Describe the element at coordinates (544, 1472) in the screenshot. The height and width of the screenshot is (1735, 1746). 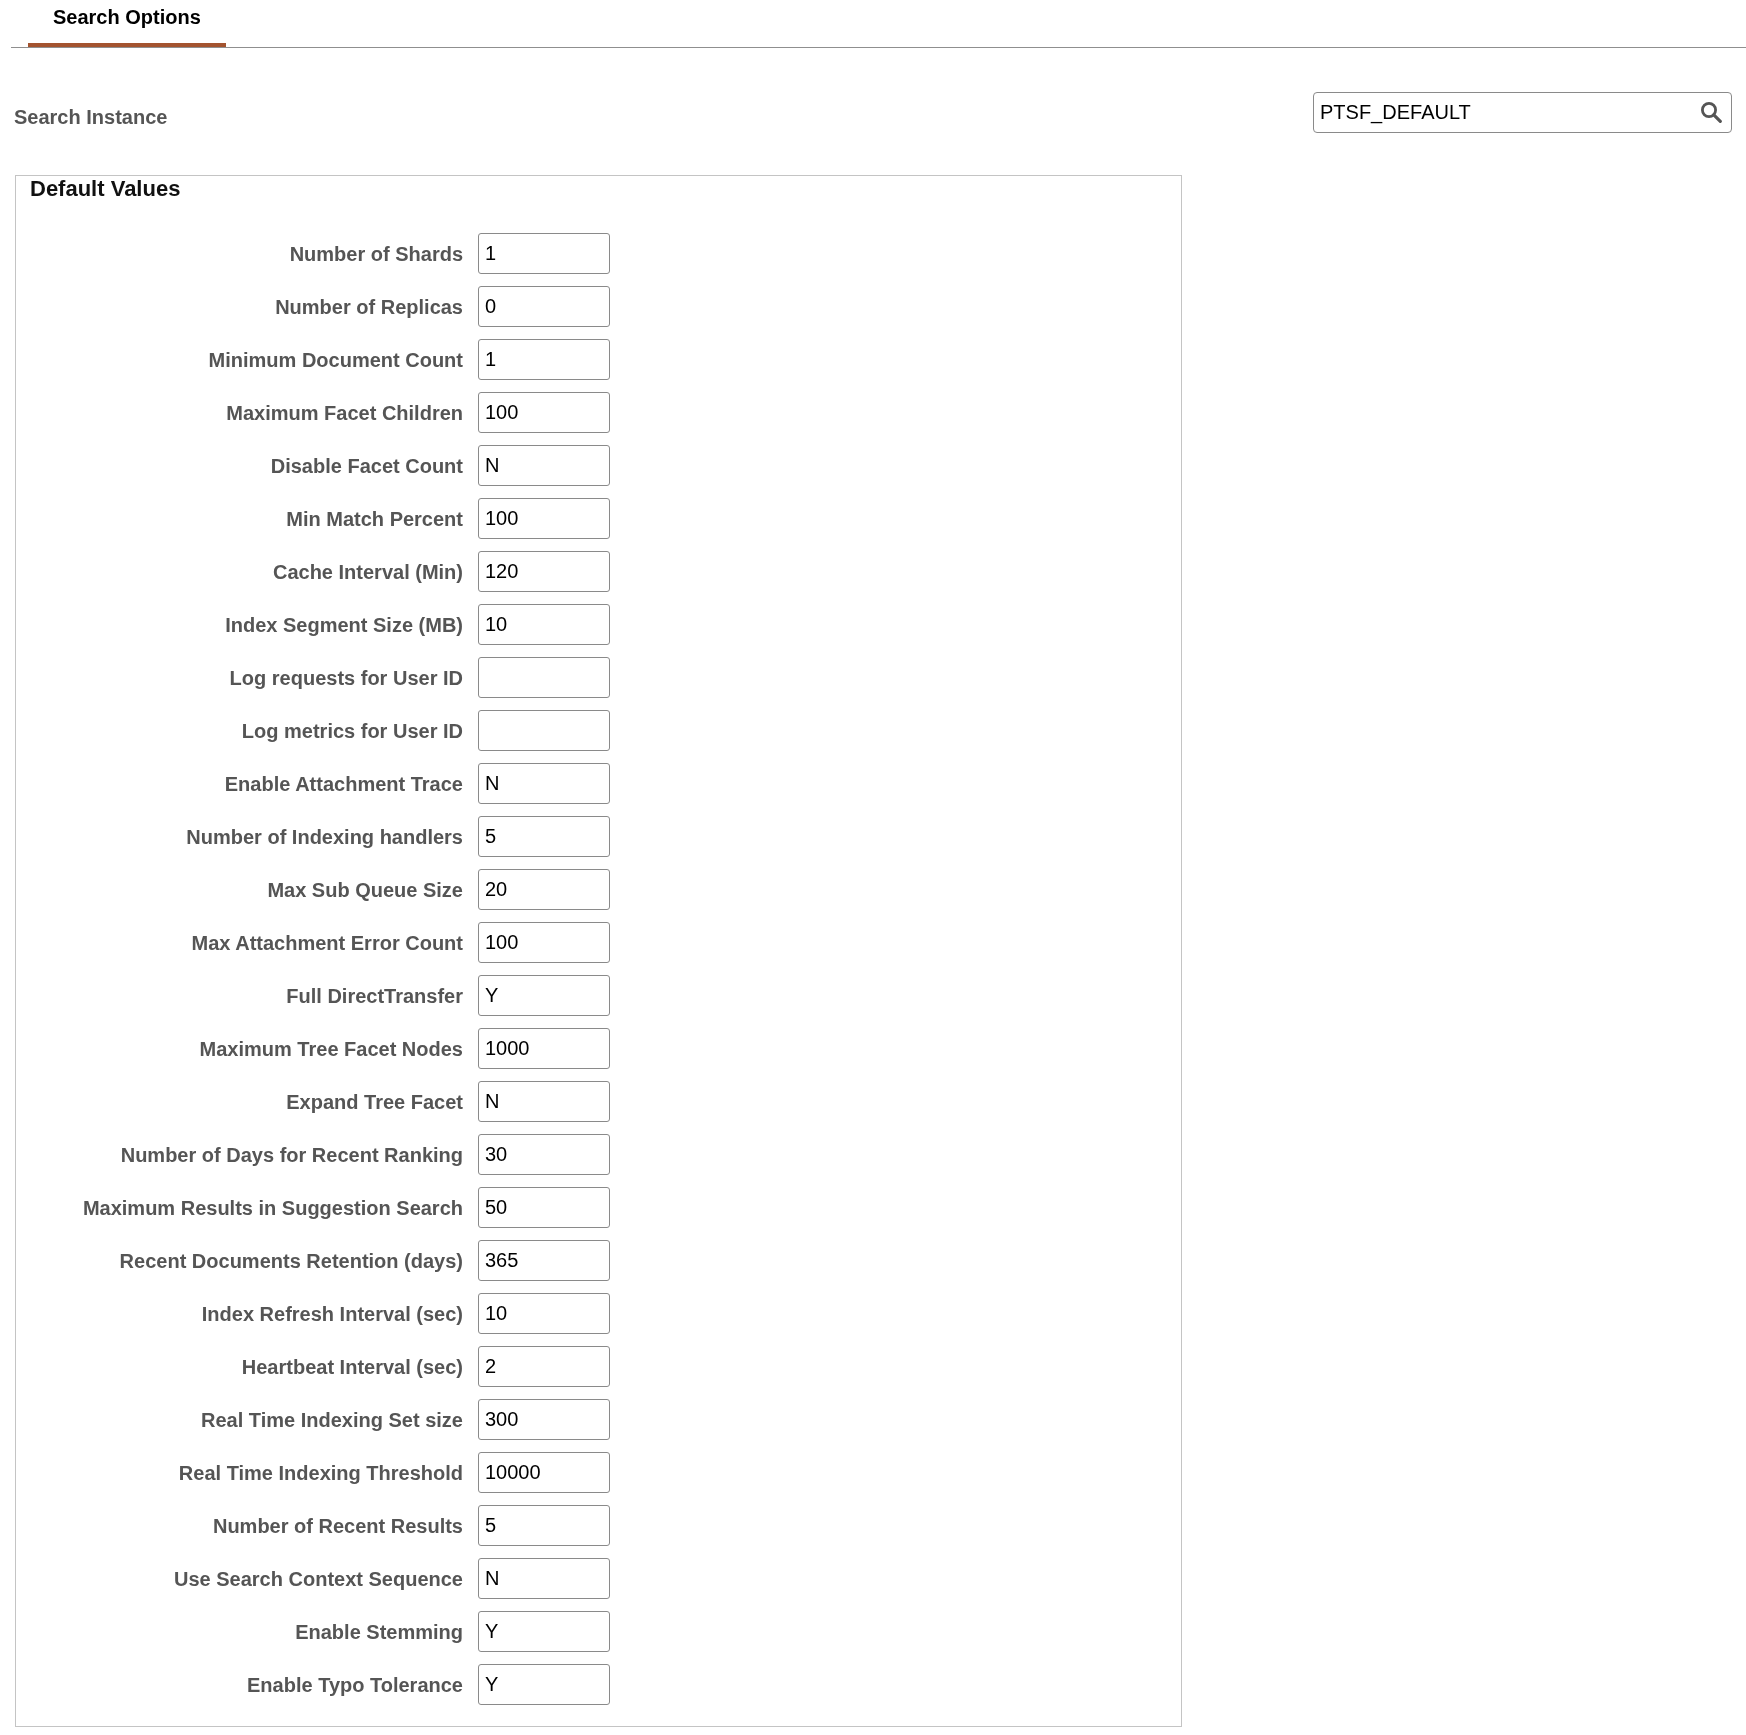
I see `input-field: 10000` at that location.